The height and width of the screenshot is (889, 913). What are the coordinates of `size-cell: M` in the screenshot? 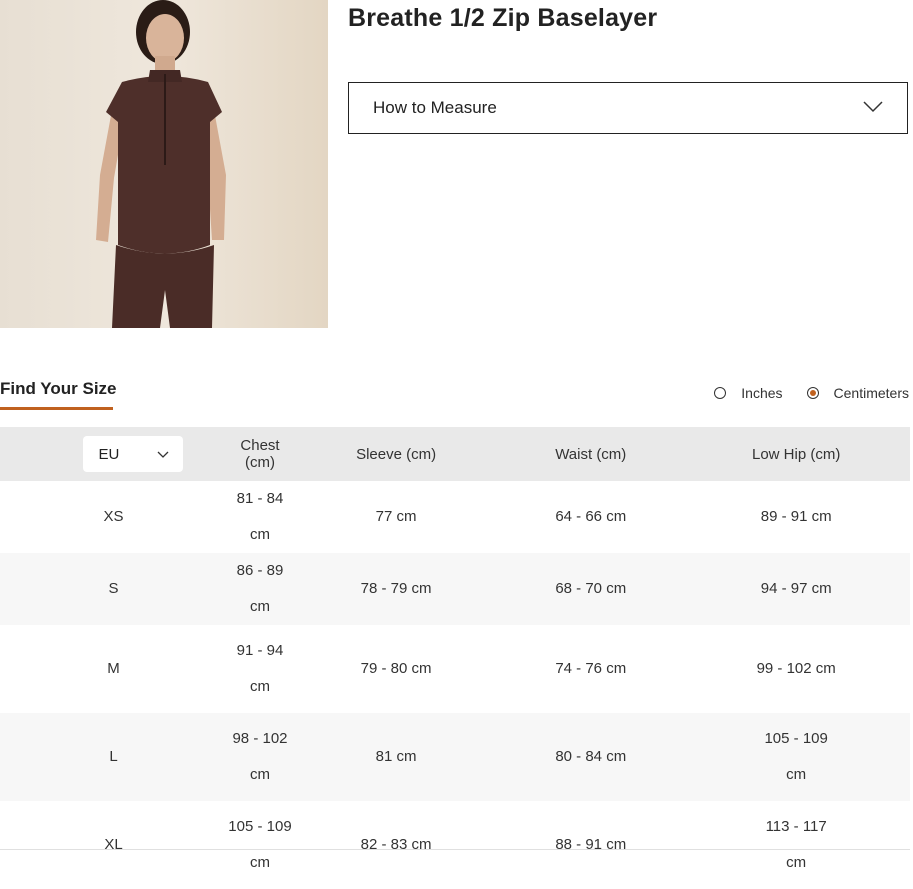 It's located at (113, 668).